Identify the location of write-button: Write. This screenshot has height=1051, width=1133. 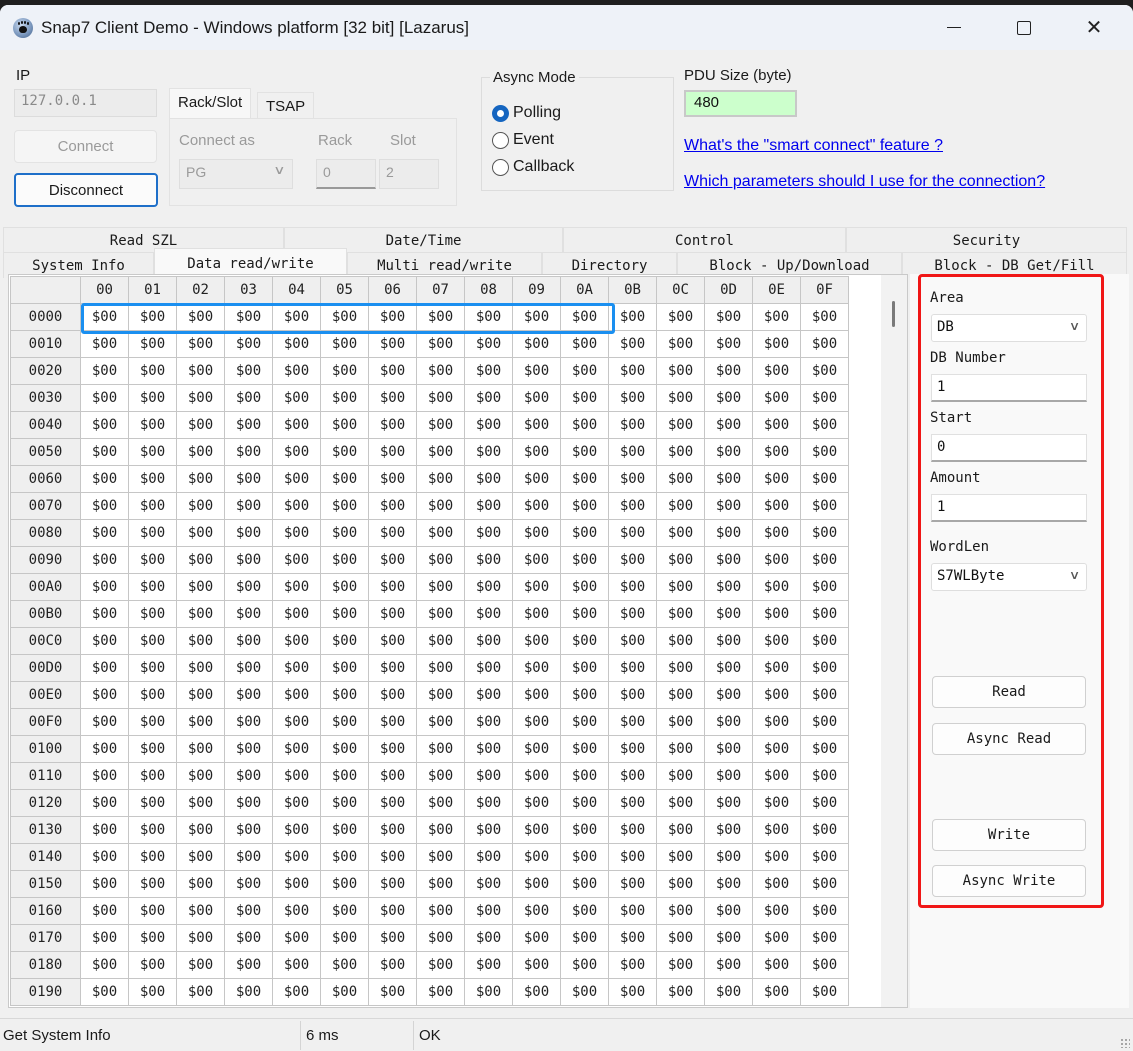
(1009, 835).